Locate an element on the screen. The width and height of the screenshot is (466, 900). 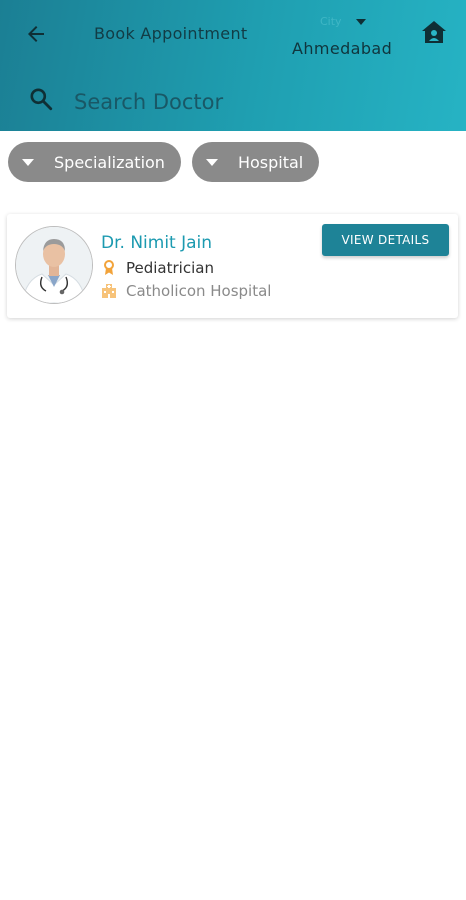
home-button is located at coordinates (434, 33).